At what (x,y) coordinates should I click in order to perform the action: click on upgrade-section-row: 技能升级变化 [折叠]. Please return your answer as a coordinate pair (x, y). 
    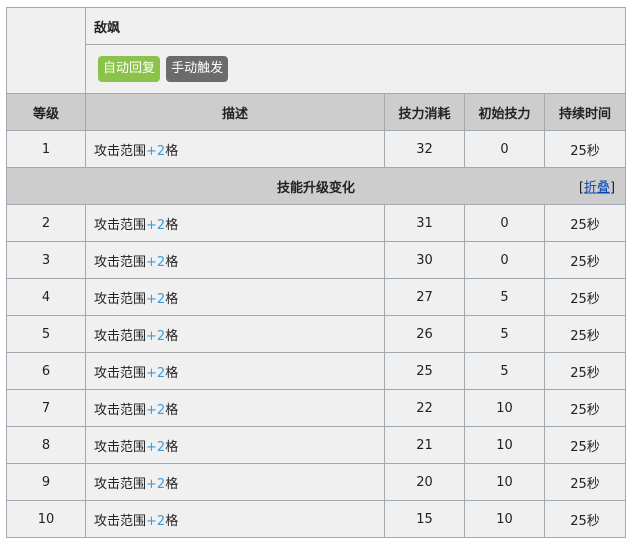
    Looking at the image, I should click on (316, 186).